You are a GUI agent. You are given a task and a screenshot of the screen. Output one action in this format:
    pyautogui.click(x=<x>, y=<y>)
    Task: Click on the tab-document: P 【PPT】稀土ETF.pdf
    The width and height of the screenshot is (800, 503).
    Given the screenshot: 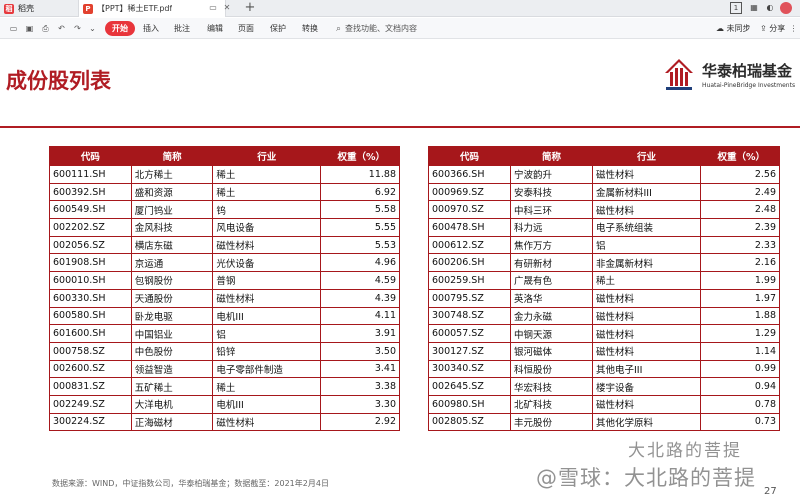 What is the action you would take?
    pyautogui.click(x=152, y=8)
    